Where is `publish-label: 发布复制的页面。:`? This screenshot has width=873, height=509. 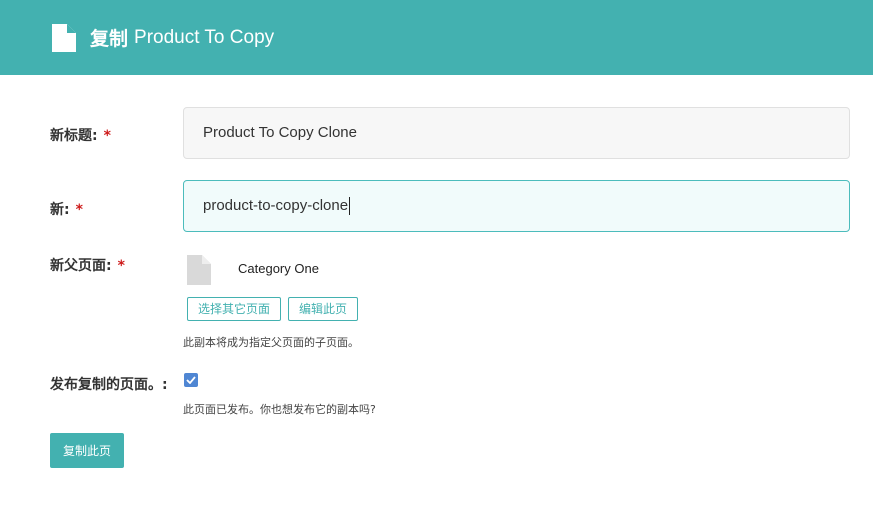 publish-label: 发布复制的页面。: is located at coordinates (109, 385).